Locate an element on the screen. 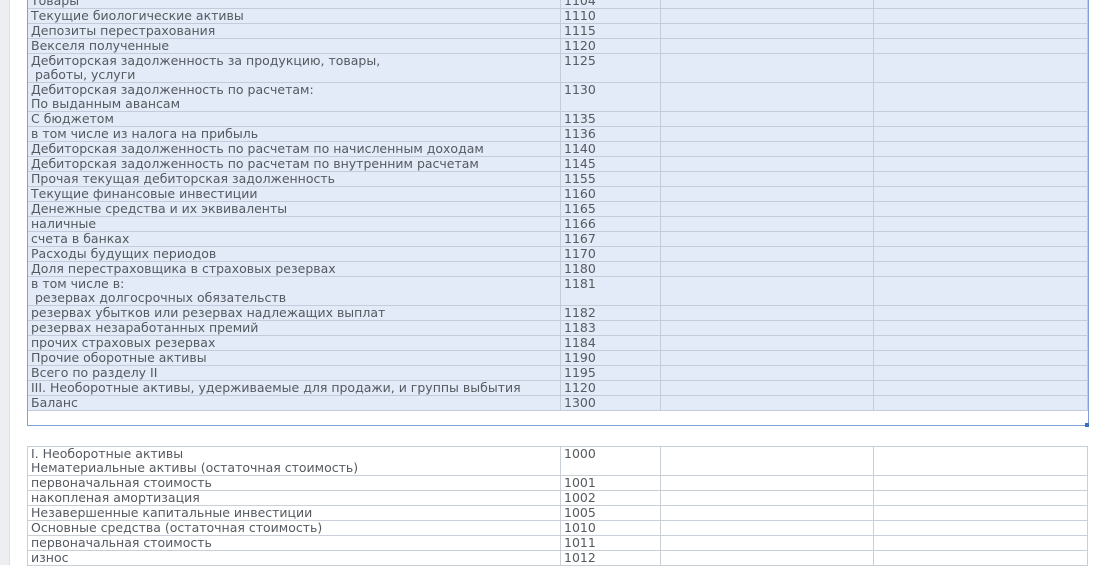 The image size is (1097, 566). table-row: первоначальная стоимость 1011 is located at coordinates (557, 543).